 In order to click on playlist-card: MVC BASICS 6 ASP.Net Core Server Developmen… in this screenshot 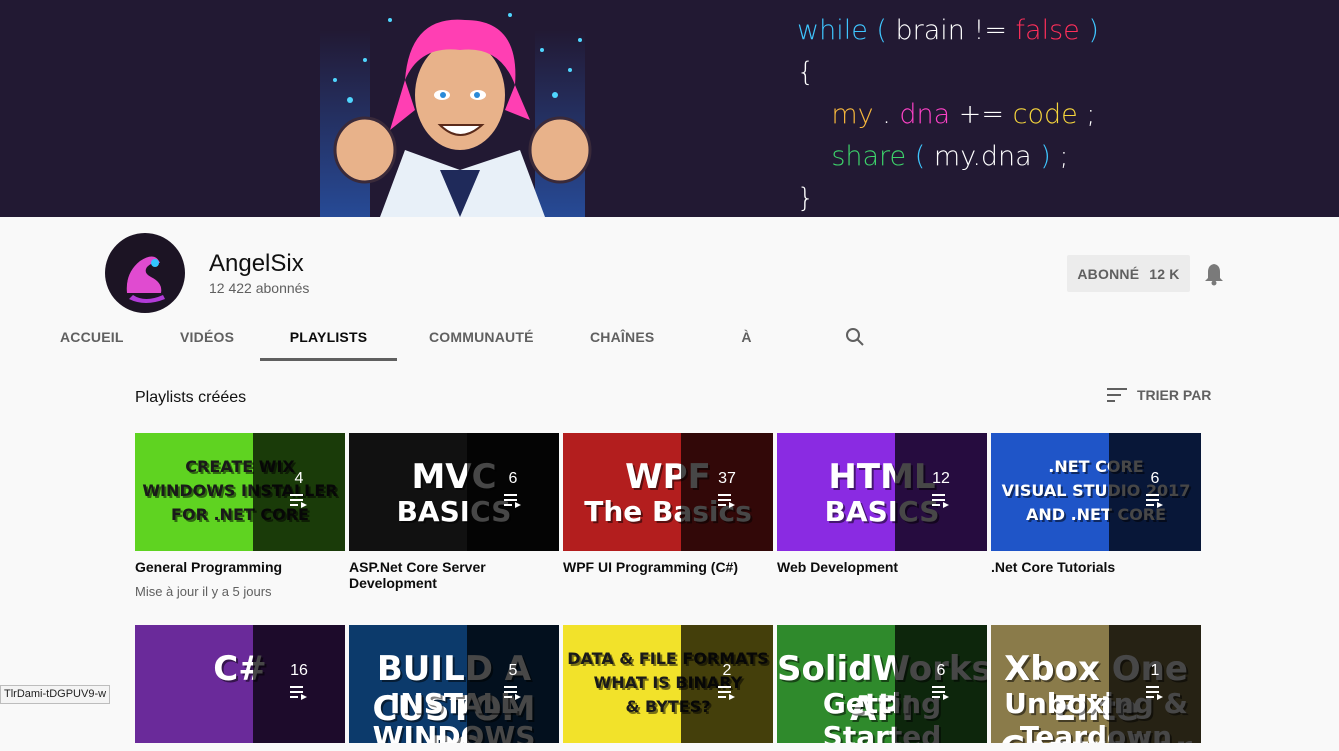, I will do `click(454, 512)`.